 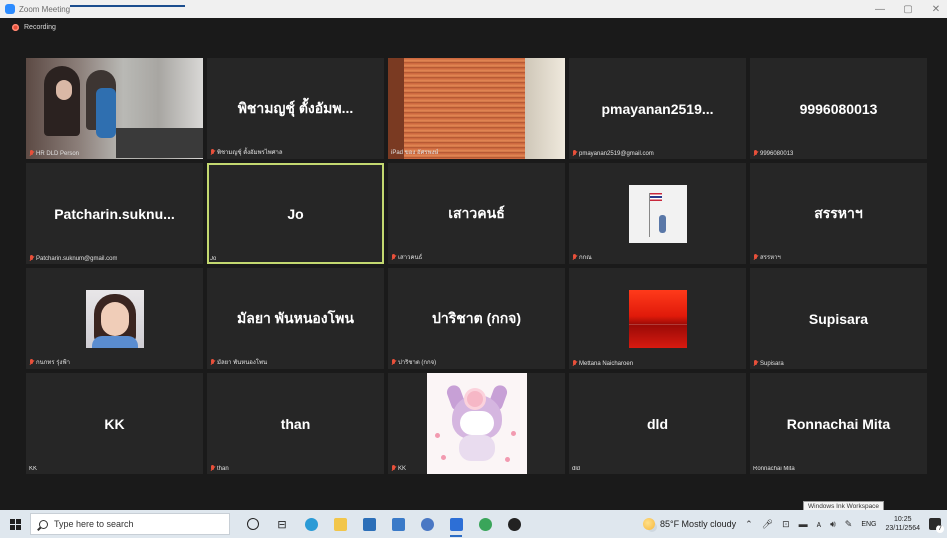 I want to click on chrome-icon, so click(x=485, y=524).